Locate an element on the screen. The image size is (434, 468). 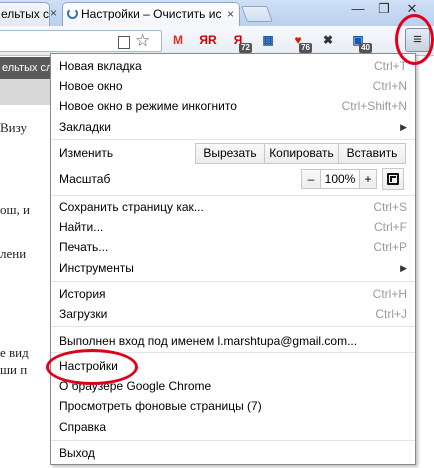
tab-background: ельтых сло is located at coordinates (25, 14).